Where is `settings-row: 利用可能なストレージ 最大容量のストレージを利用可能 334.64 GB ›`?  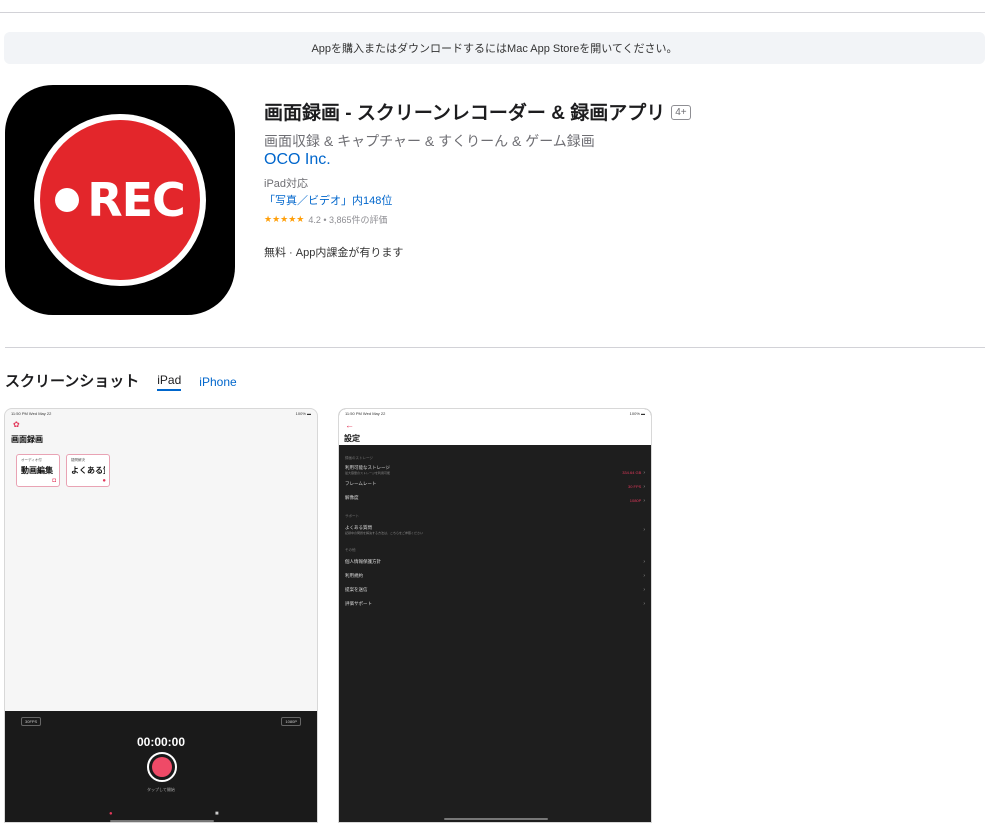
settings-row: 利用可能なストレージ 最大容量のストレージを利用可能 334.64 GB › is located at coordinates (495, 470).